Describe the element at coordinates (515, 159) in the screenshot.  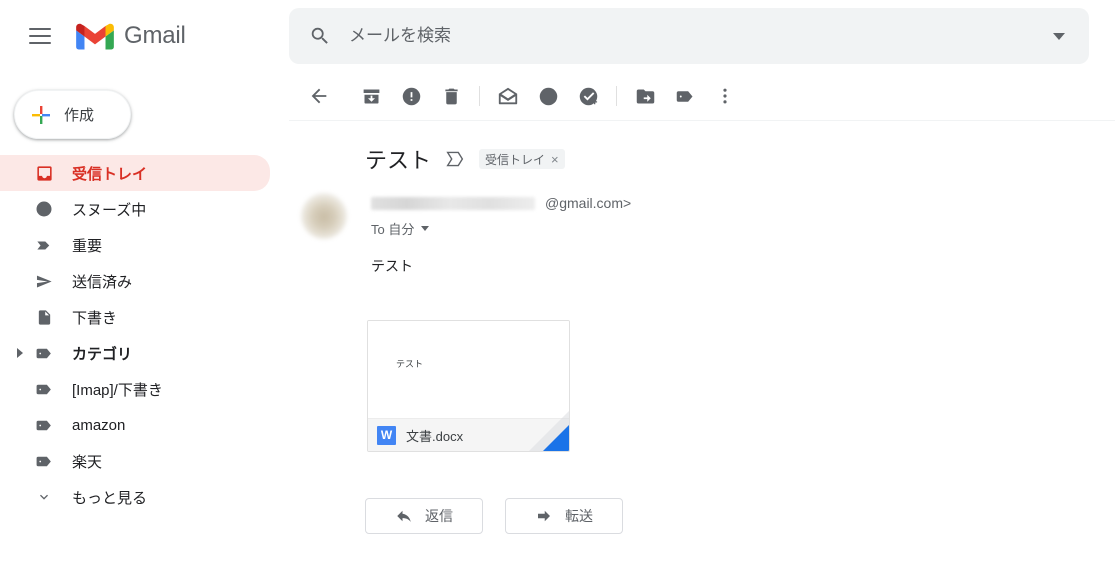
I see `label-chip-text: 受信トレイ` at that location.